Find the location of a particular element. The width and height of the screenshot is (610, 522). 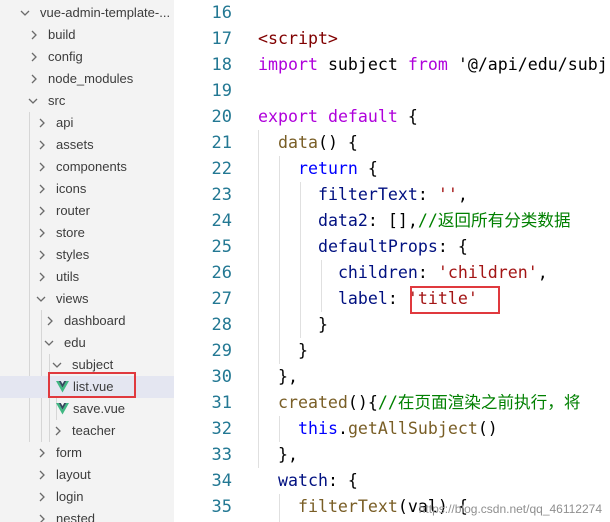

code-line: children: 'children', is located at coordinates (403, 273).